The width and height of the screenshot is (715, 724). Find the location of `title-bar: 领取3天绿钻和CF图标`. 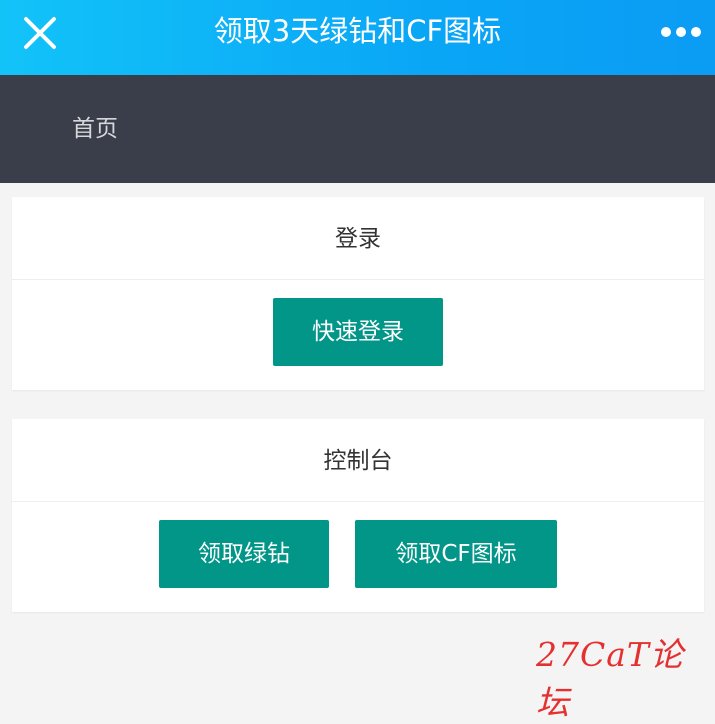

title-bar: 领取3天绿钻和CF图标 is located at coordinates (357, 37).